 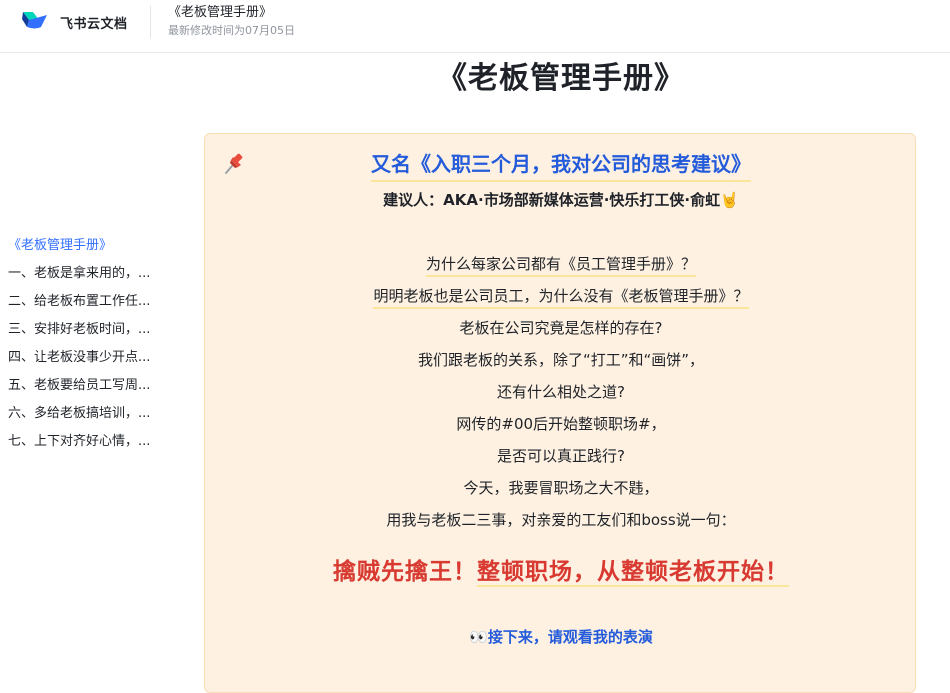 I want to click on brand-name: 飞书云文档, so click(x=94, y=24).